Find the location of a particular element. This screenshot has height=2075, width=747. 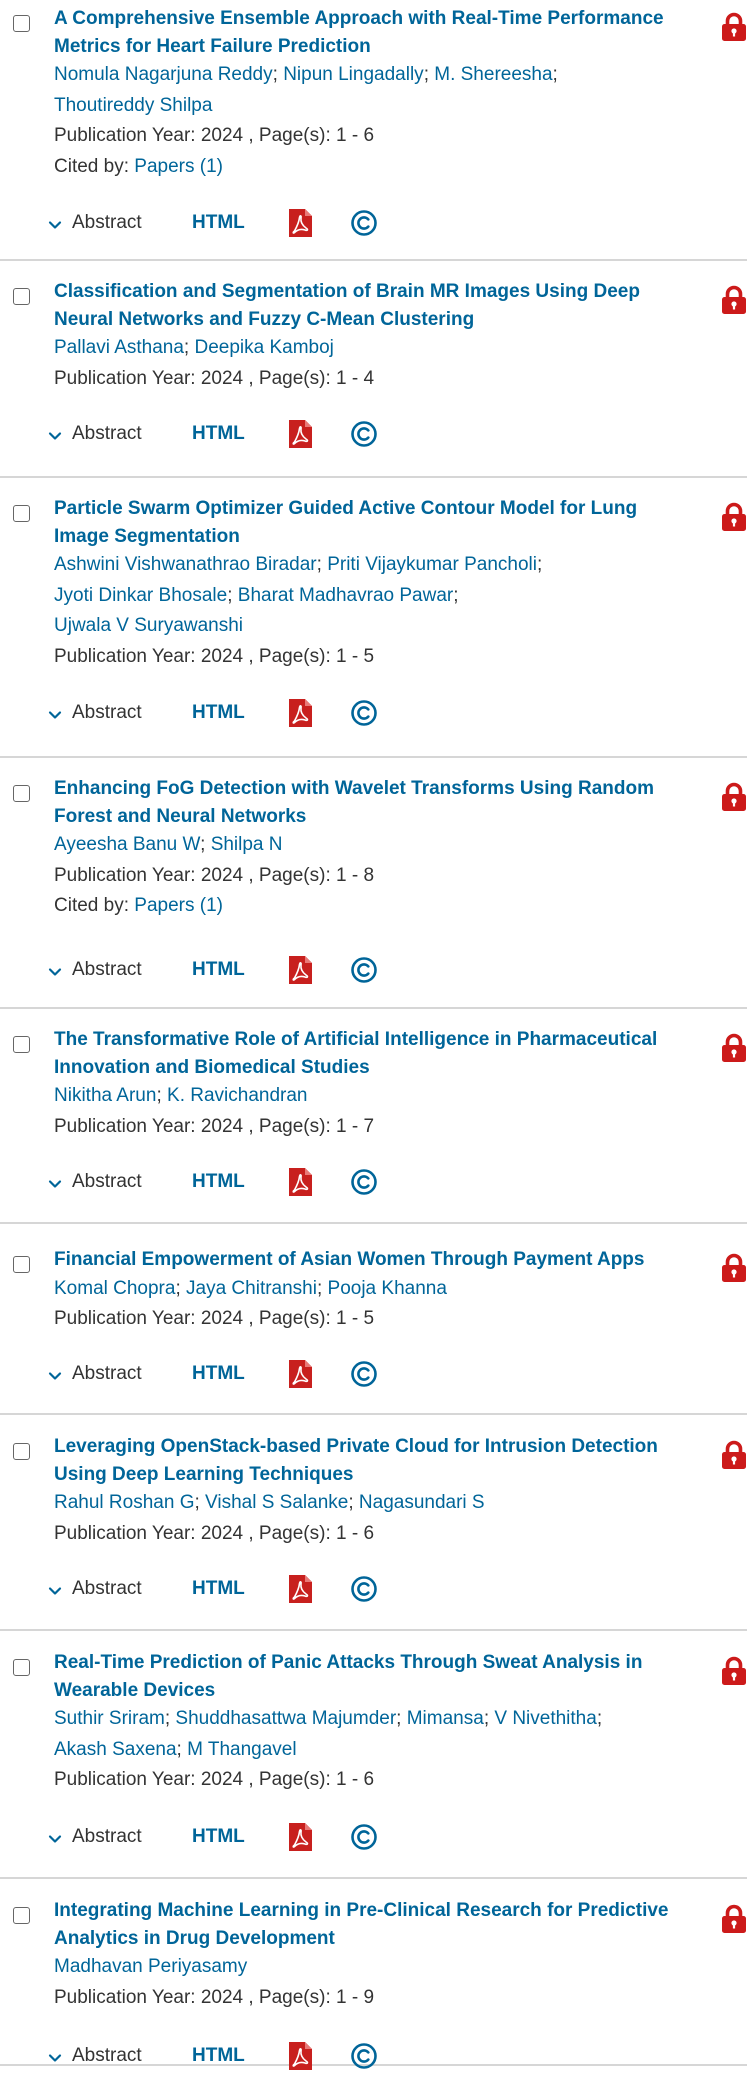

result-authors: Pallavi Asthana; Deepika Kamboj is located at coordinates (373, 348).